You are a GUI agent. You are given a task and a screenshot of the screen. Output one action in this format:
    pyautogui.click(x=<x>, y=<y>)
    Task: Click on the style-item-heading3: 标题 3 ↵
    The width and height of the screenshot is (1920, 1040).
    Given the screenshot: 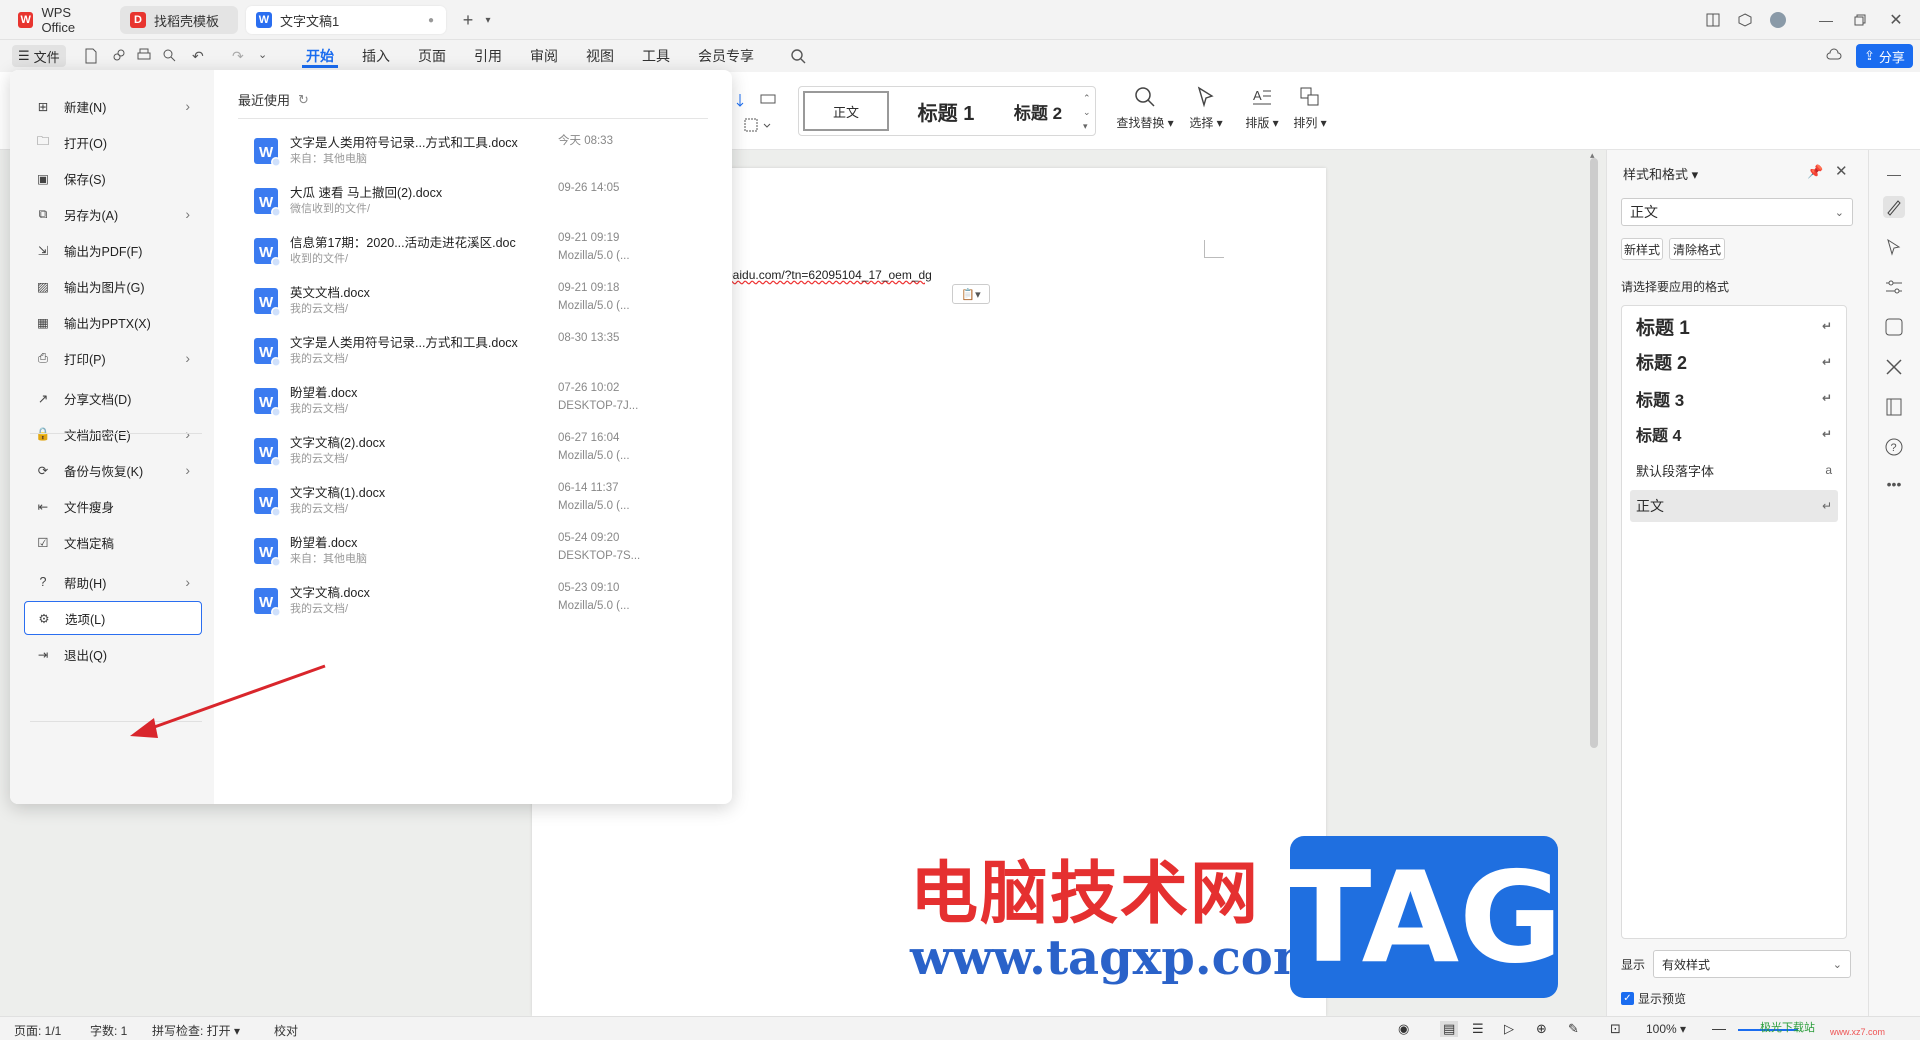 What is the action you would take?
    pyautogui.click(x=1734, y=398)
    